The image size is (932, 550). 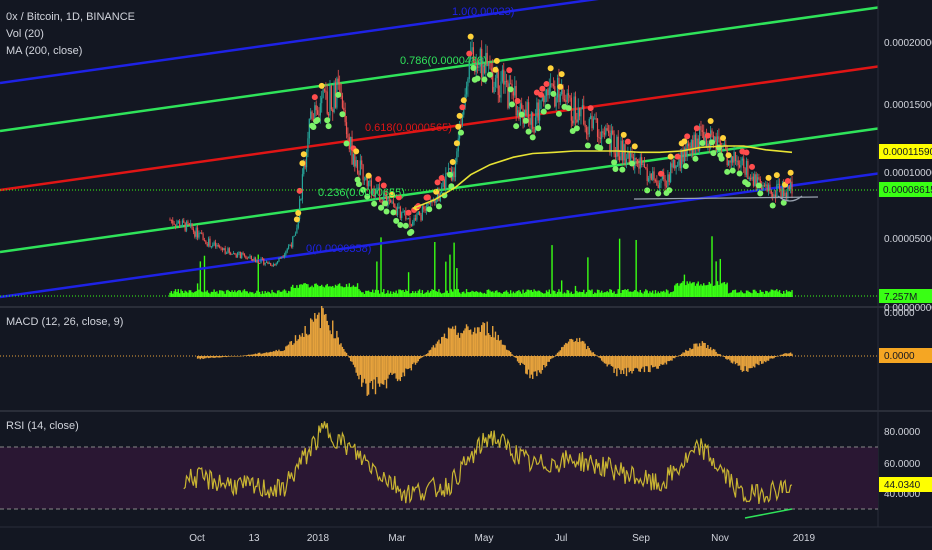 What do you see at coordinates (804, 538) in the screenshot?
I see `time-axis-label: 2019` at bounding box center [804, 538].